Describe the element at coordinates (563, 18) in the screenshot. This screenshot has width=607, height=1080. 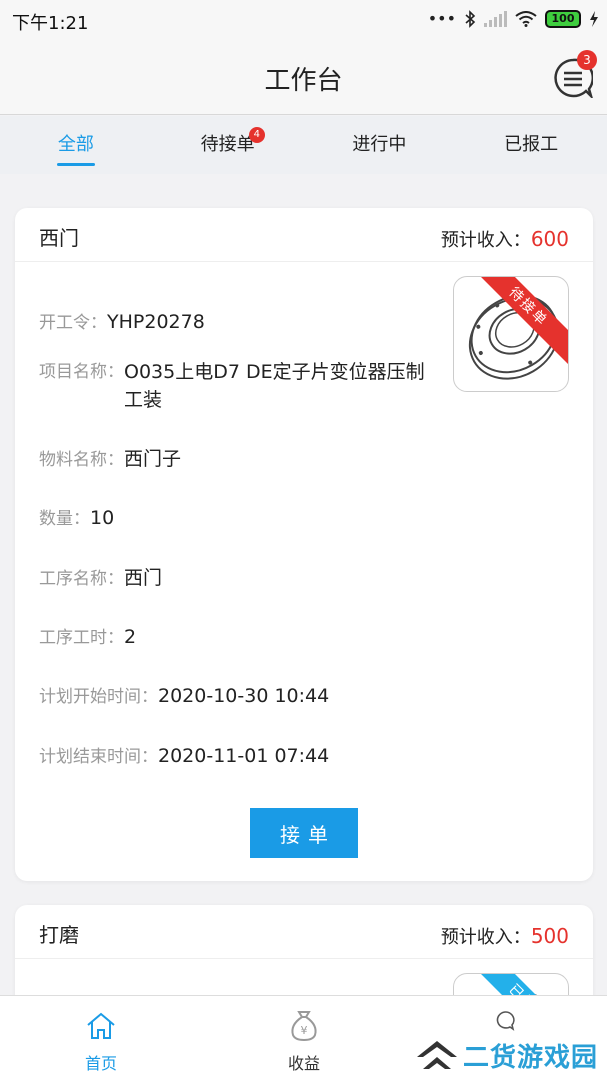
I see `battery-icon: 100` at that location.